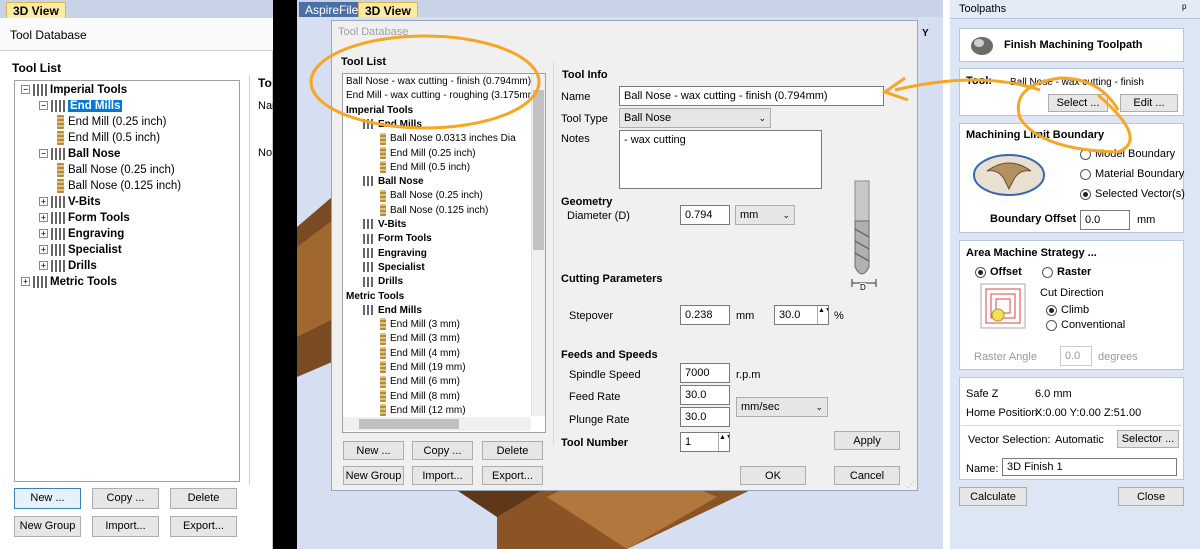 This screenshot has height=549, width=1200. Describe the element at coordinates (822, 315) in the screenshot. I see `stepover-spin-icon: ▲▼` at that location.